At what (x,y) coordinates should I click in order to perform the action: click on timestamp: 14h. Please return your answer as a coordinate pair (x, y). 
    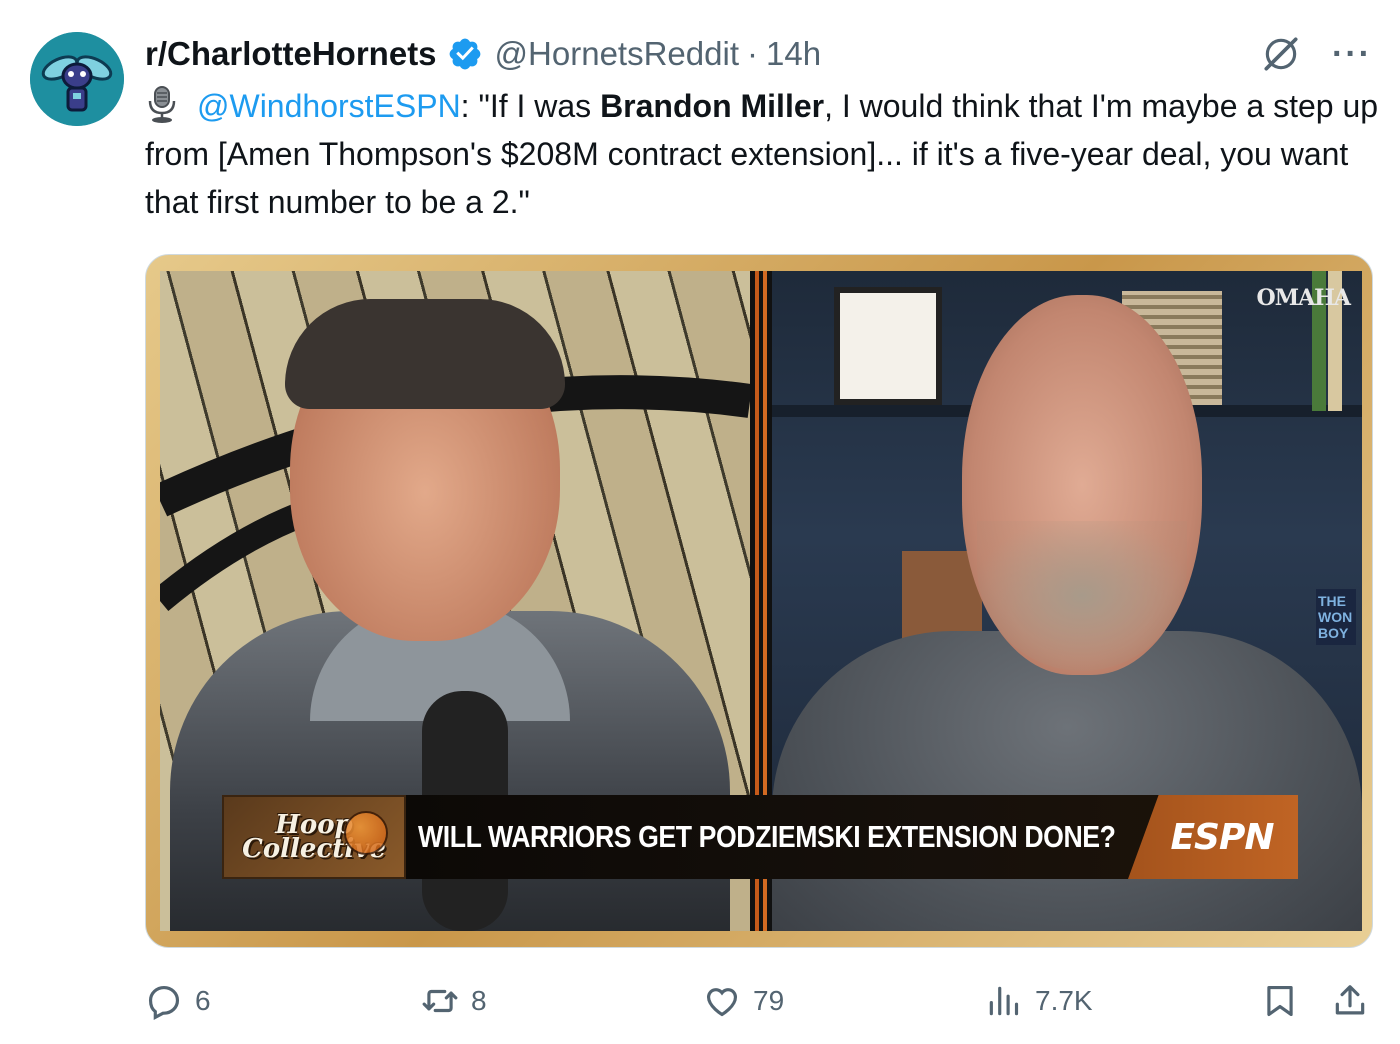
    Looking at the image, I should click on (793, 54).